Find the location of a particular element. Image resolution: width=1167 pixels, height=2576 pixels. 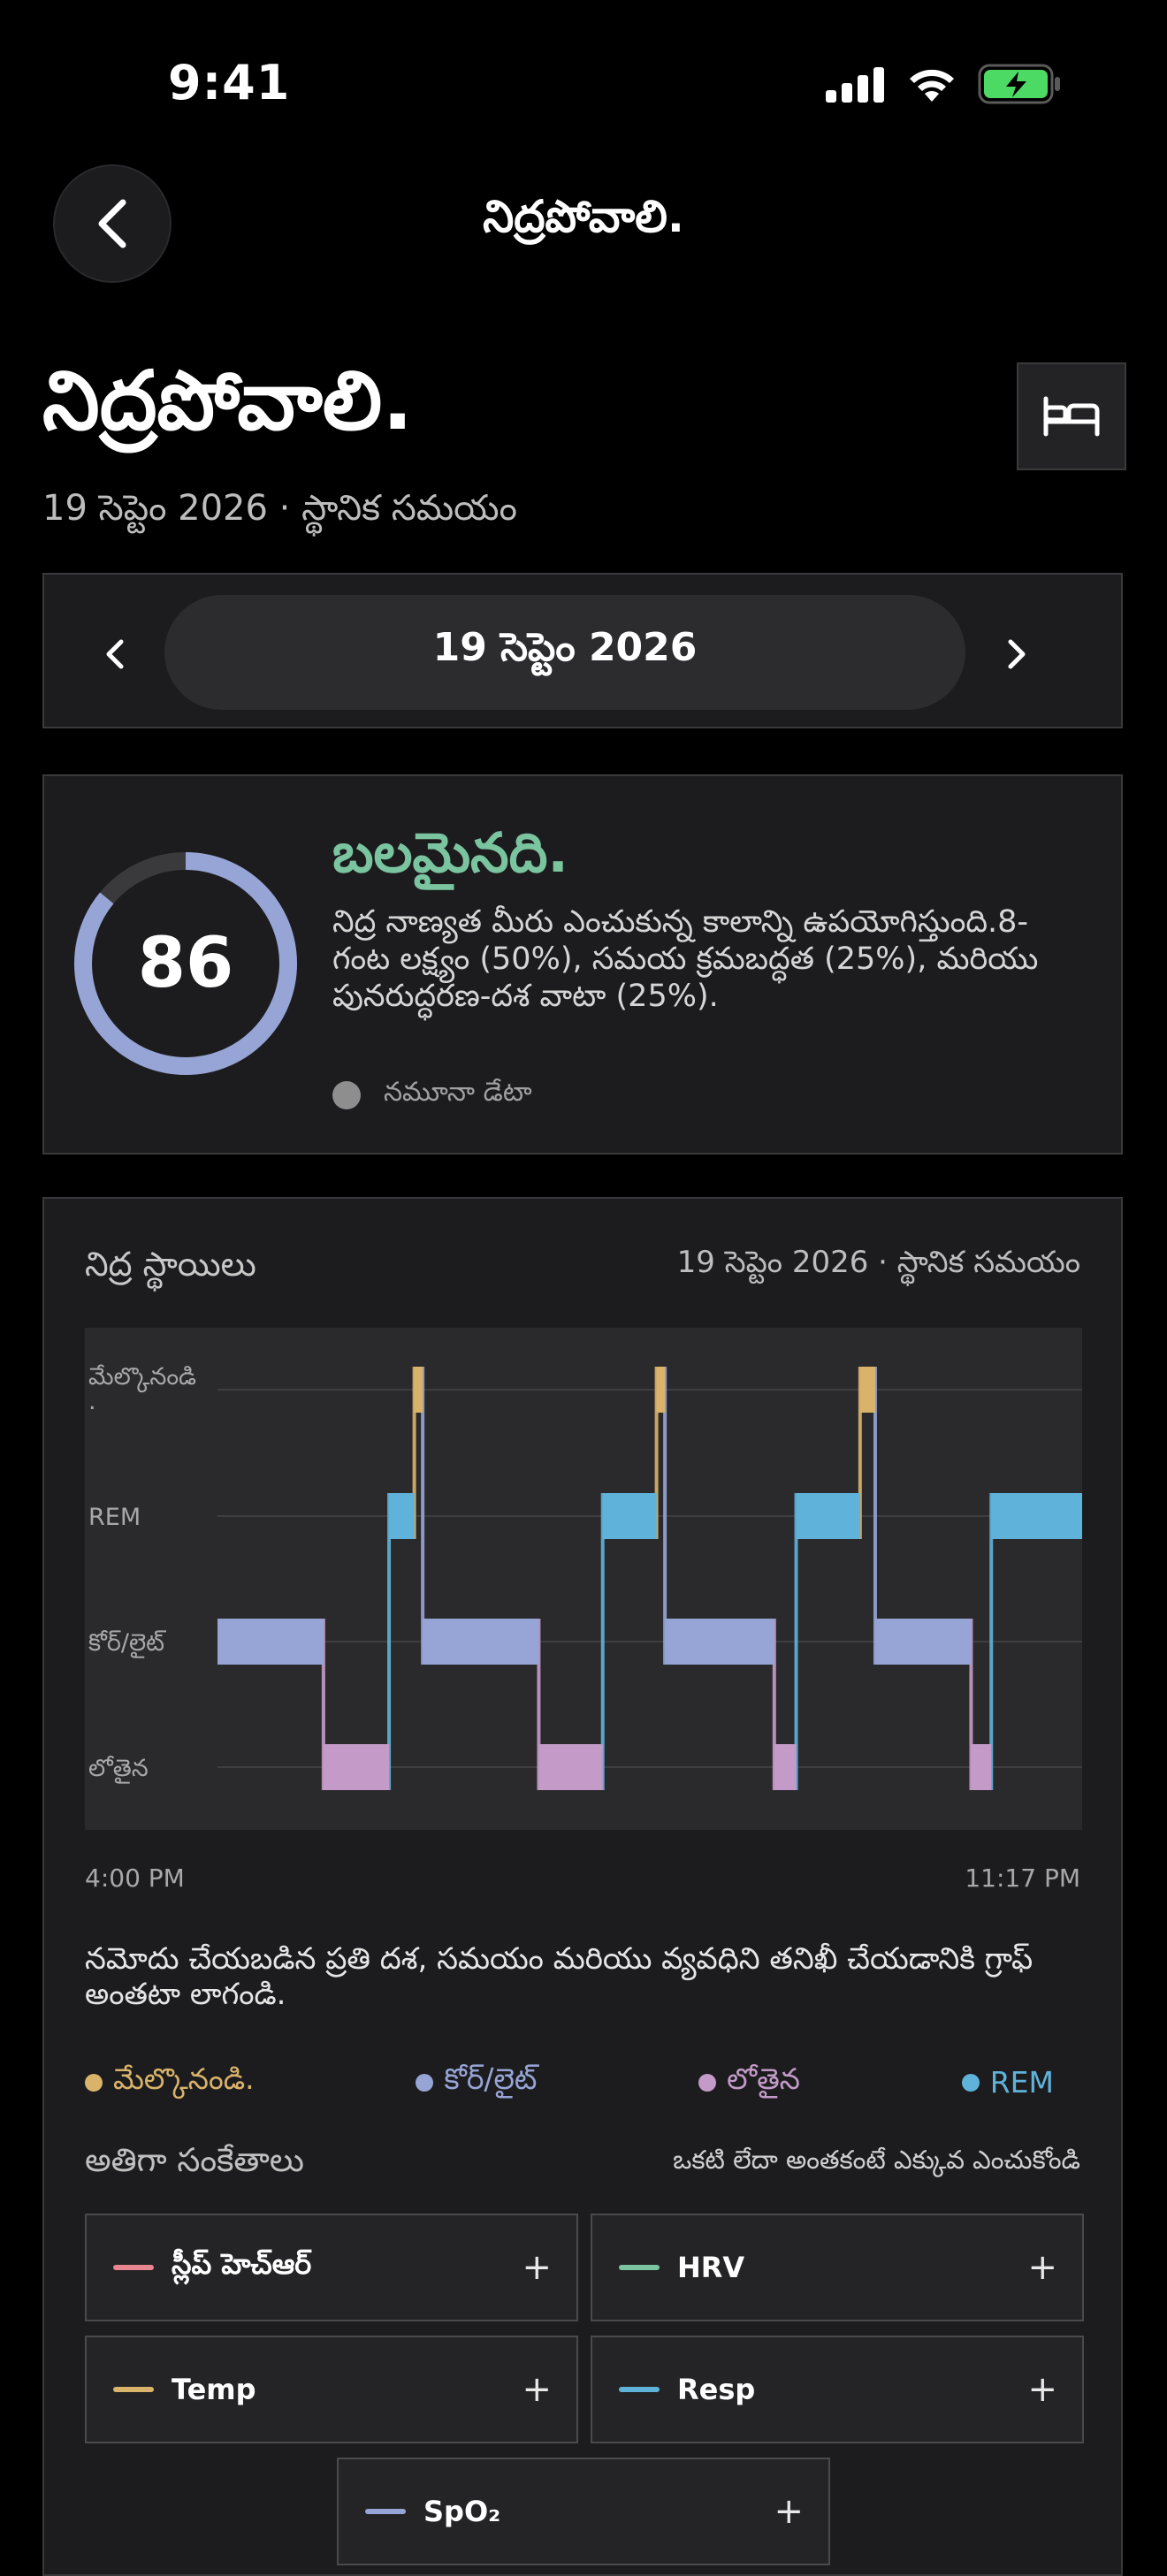

selected-date: 19 సెప్టెం 2026 is located at coordinates (565, 647).